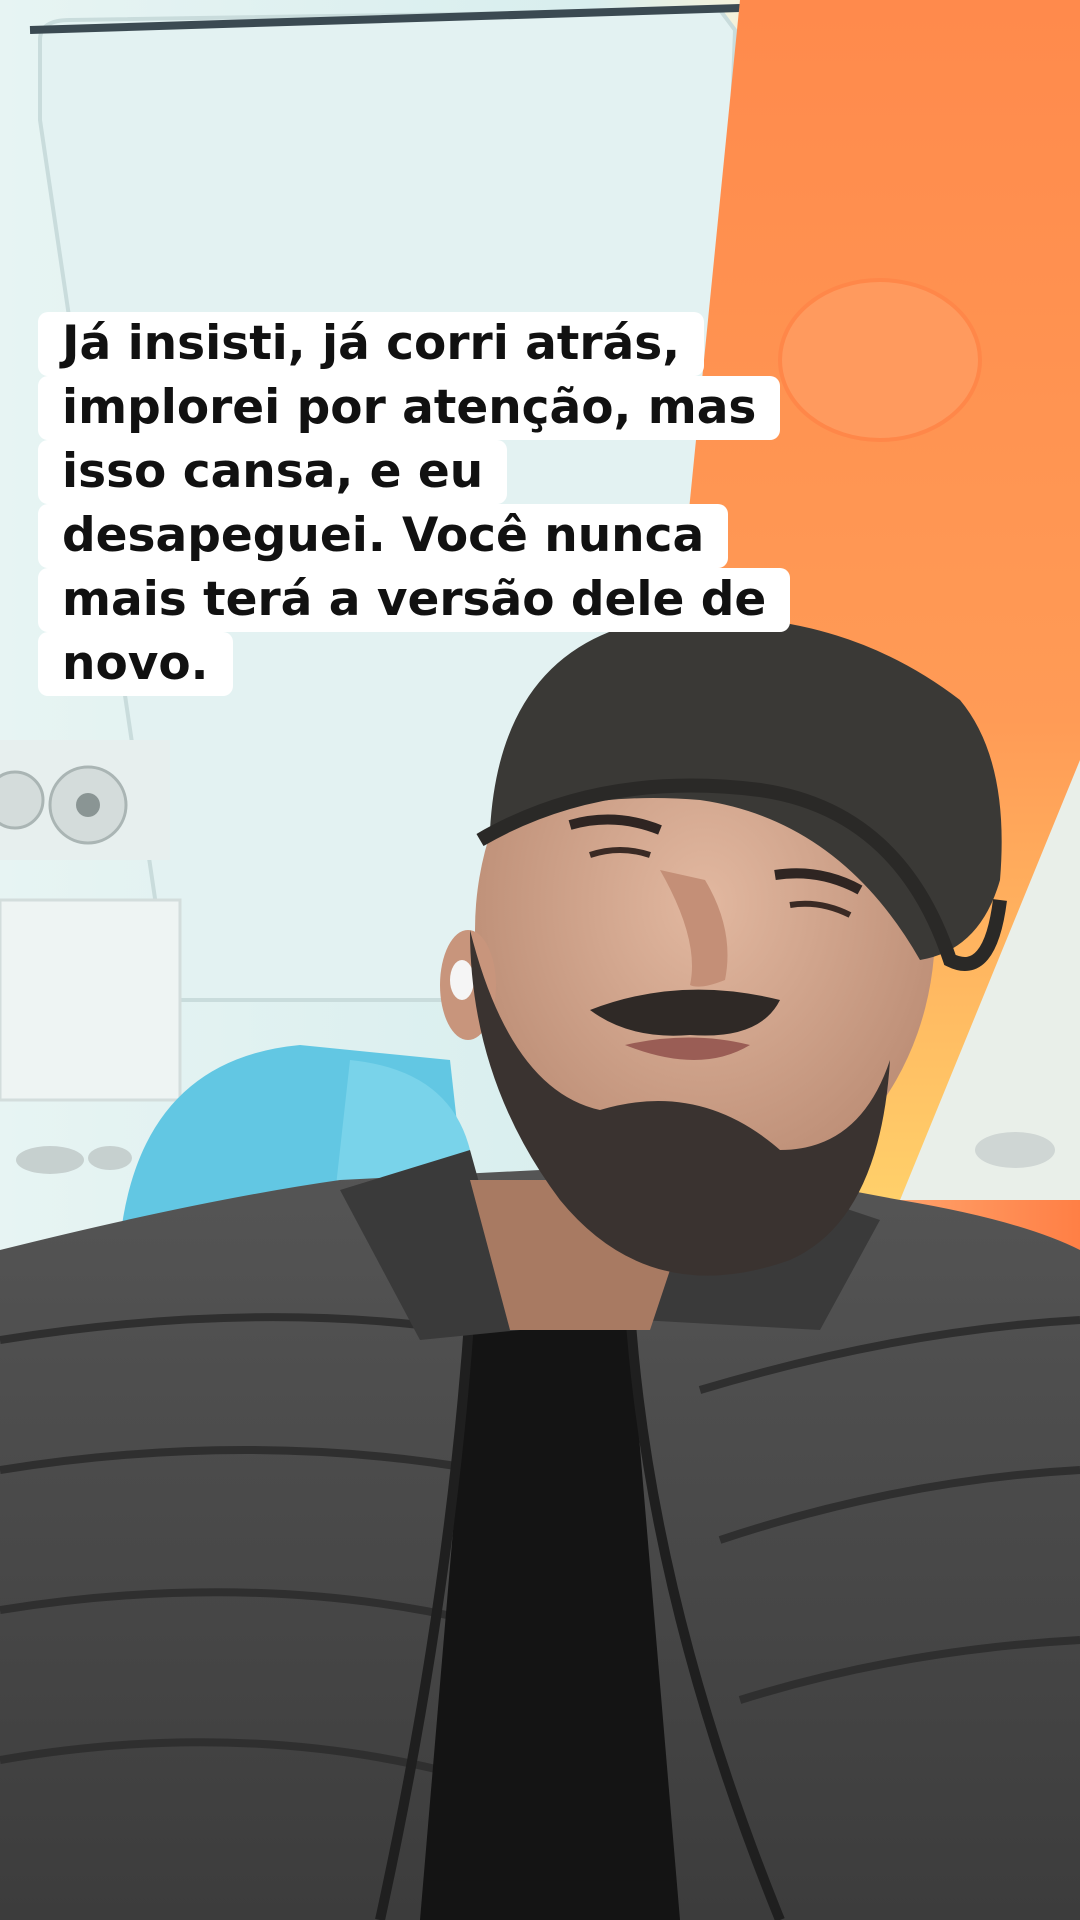  Describe the element at coordinates (409, 408) in the screenshot. I see `caption-line: implorei por atenção, mas` at that location.